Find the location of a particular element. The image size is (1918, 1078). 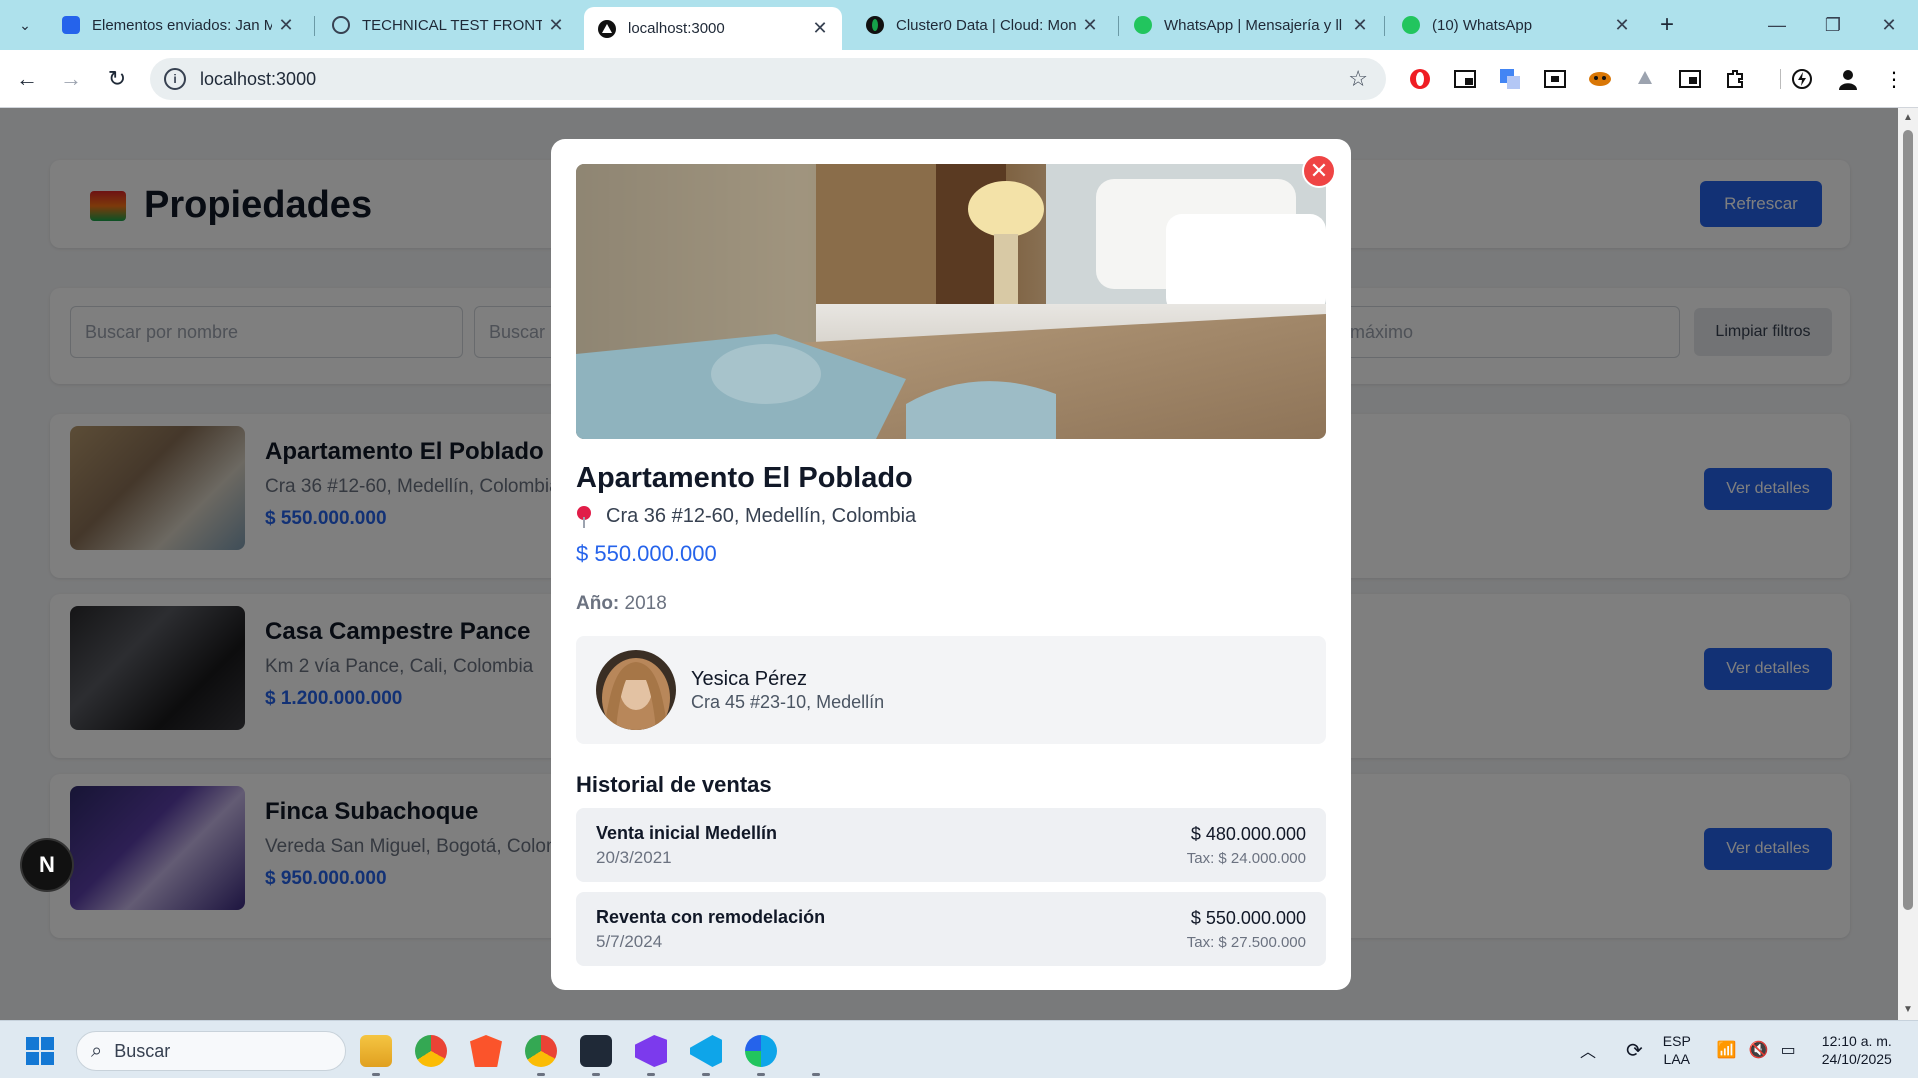

sync-icon: ⟳ is located at coordinates (1634, 1050).